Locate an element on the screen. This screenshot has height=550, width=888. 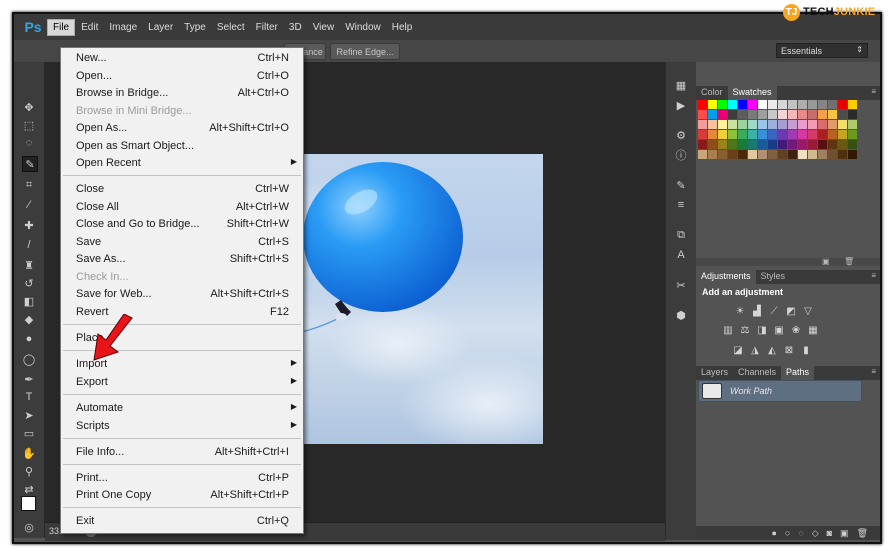
posterize-icon: ◮ is located at coordinates (755, 350).